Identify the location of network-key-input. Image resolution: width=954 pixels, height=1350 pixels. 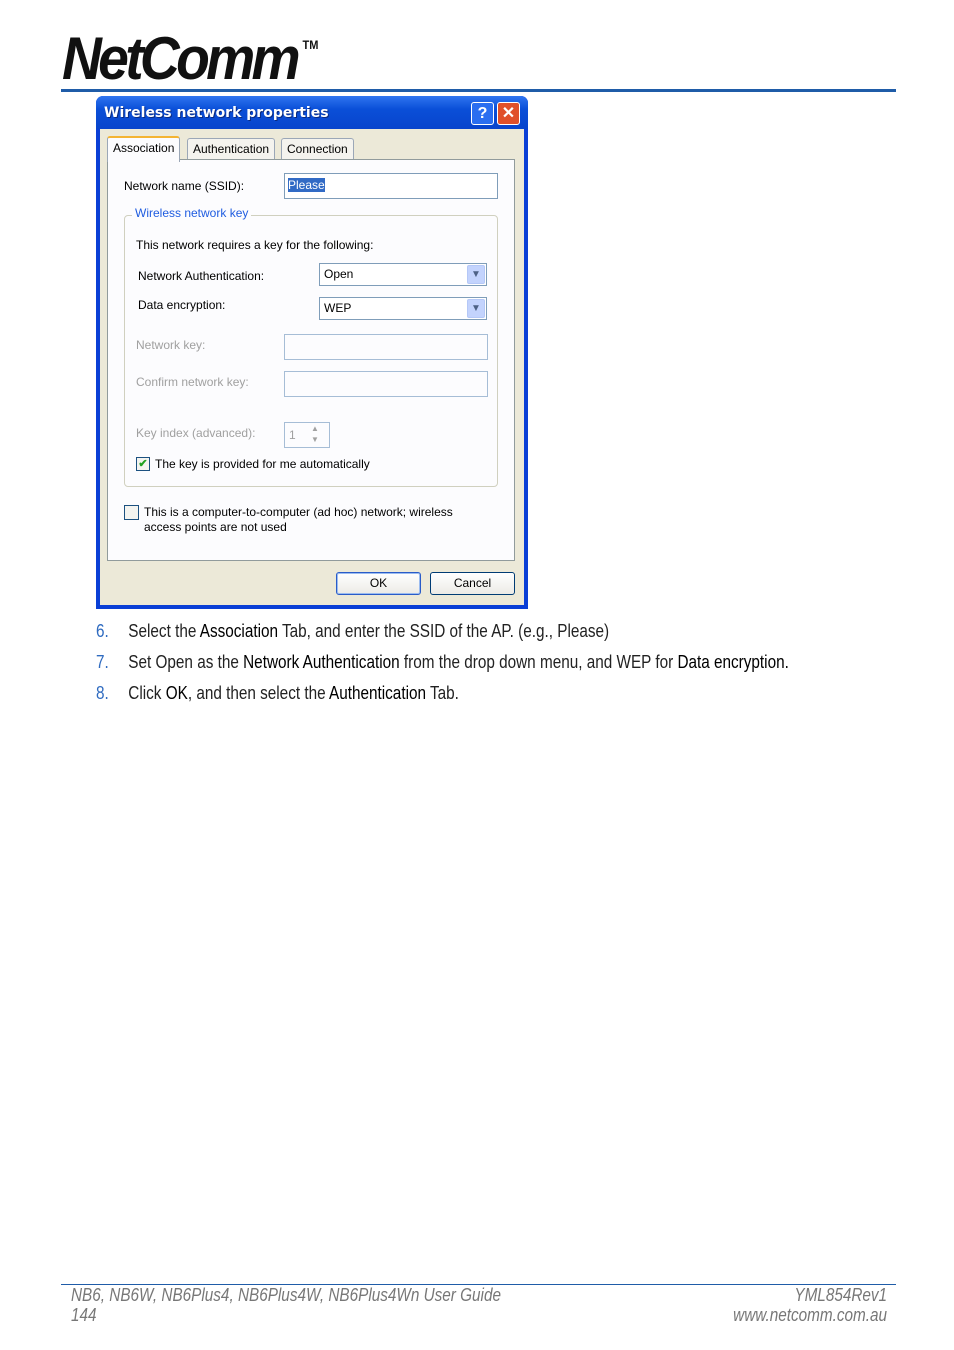
(386, 347).